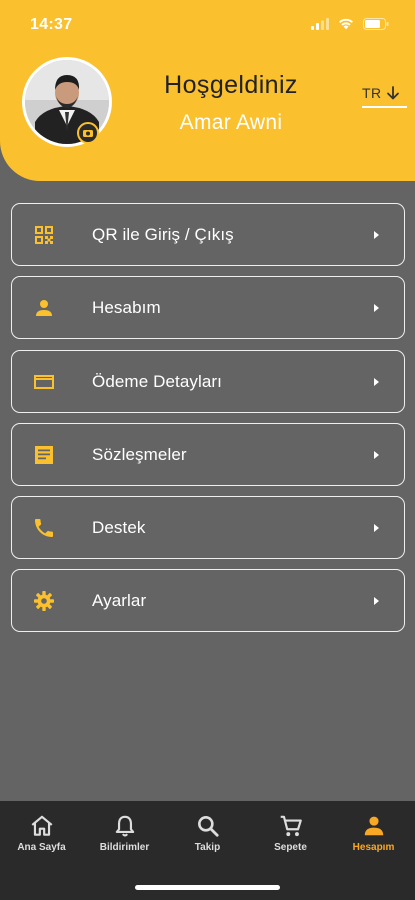  Describe the element at coordinates (163, 234) in the screenshot. I see `menu-item-label: QR ile Giriş / Çıkış` at that location.